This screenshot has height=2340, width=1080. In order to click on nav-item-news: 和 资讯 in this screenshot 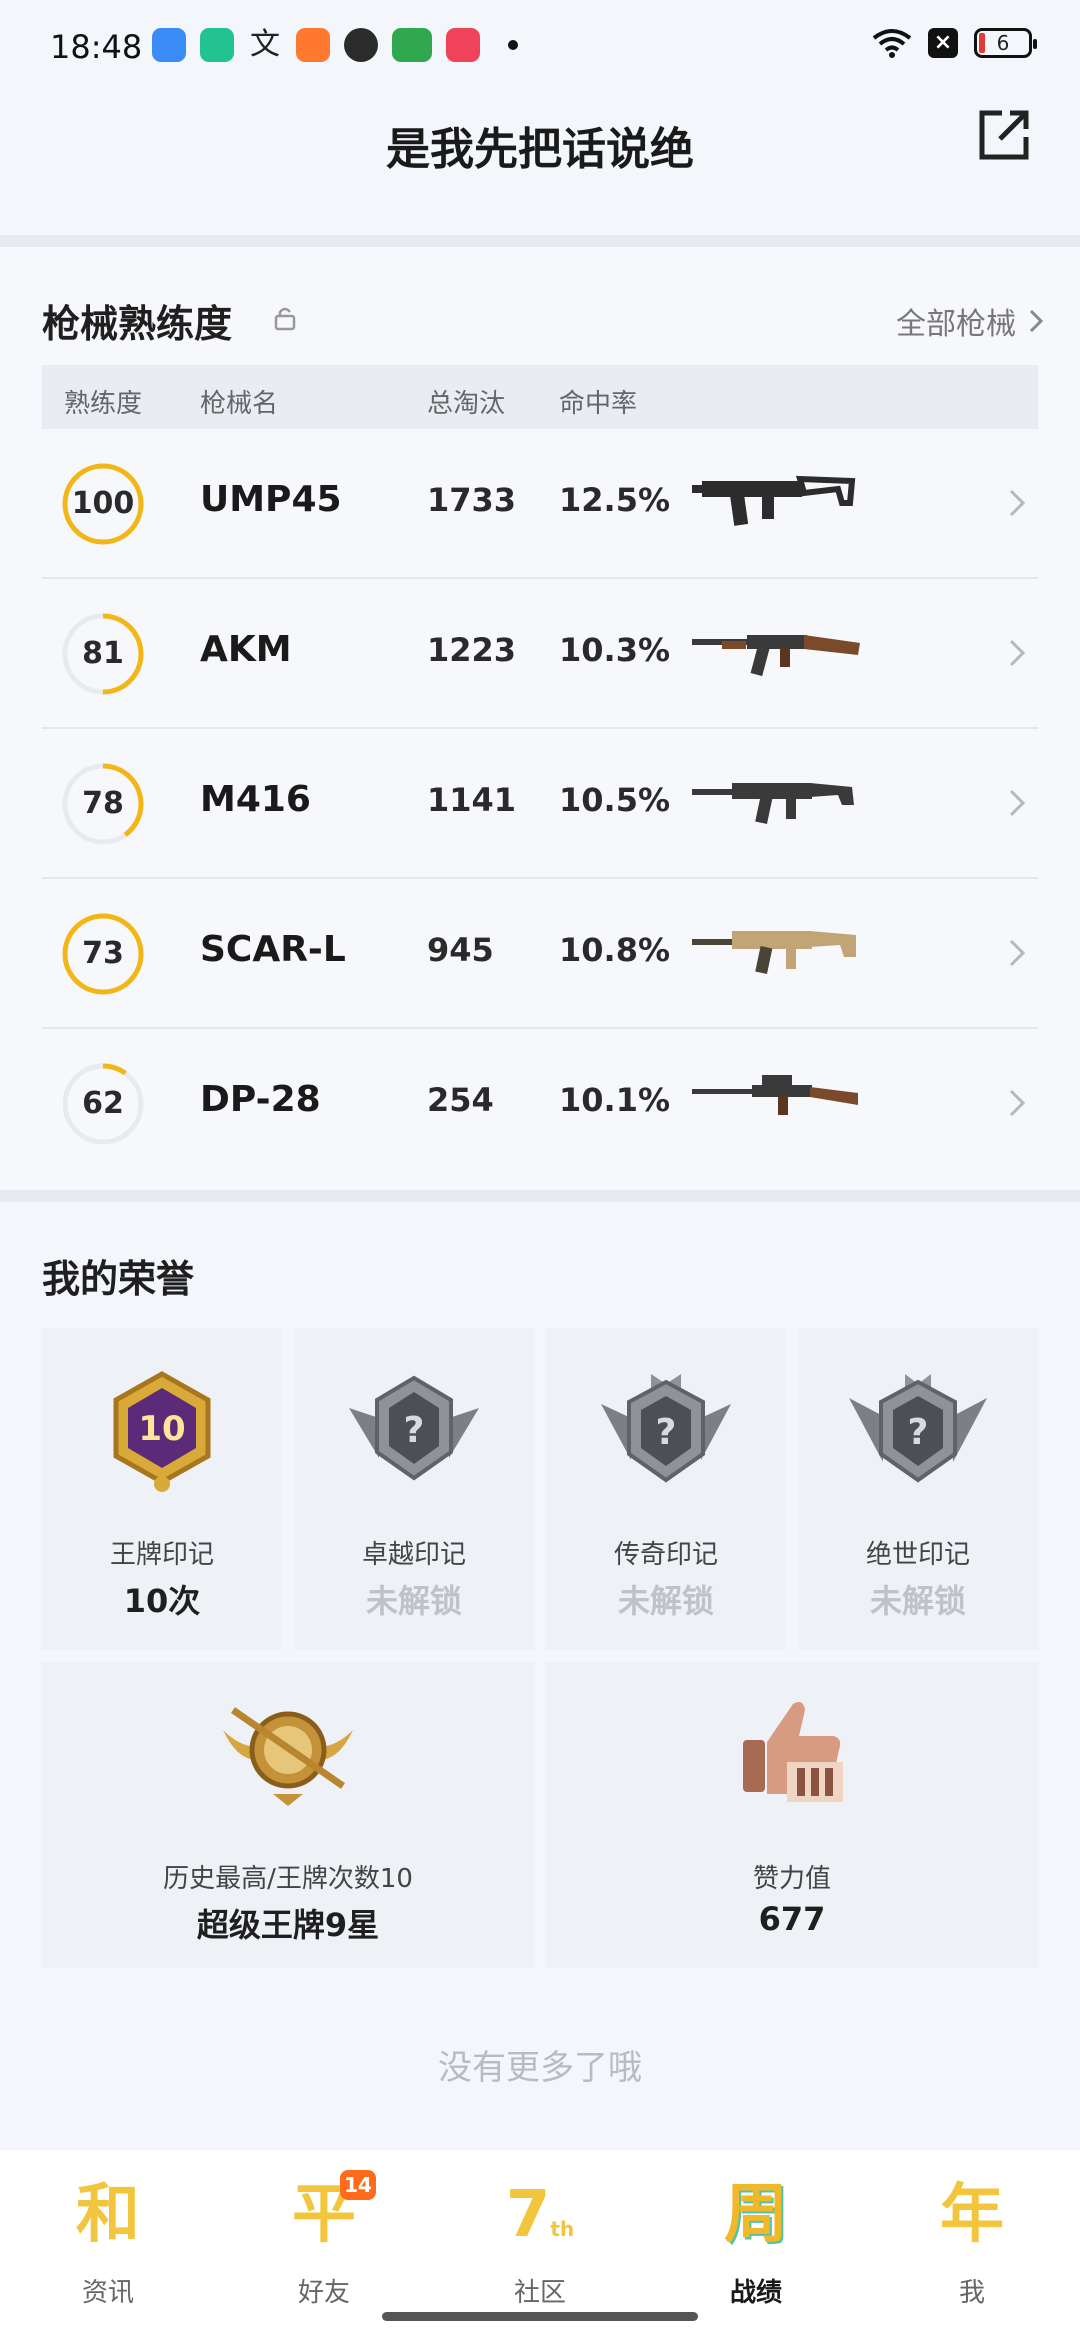, I will do `click(108, 2245)`.